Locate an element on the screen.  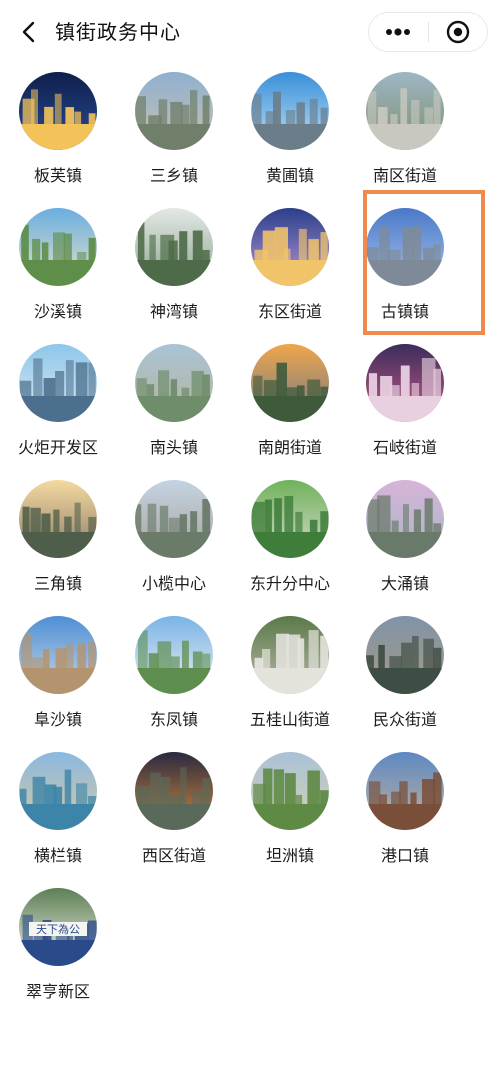
town-item: 南区街道 is located at coordinates (405, 135).